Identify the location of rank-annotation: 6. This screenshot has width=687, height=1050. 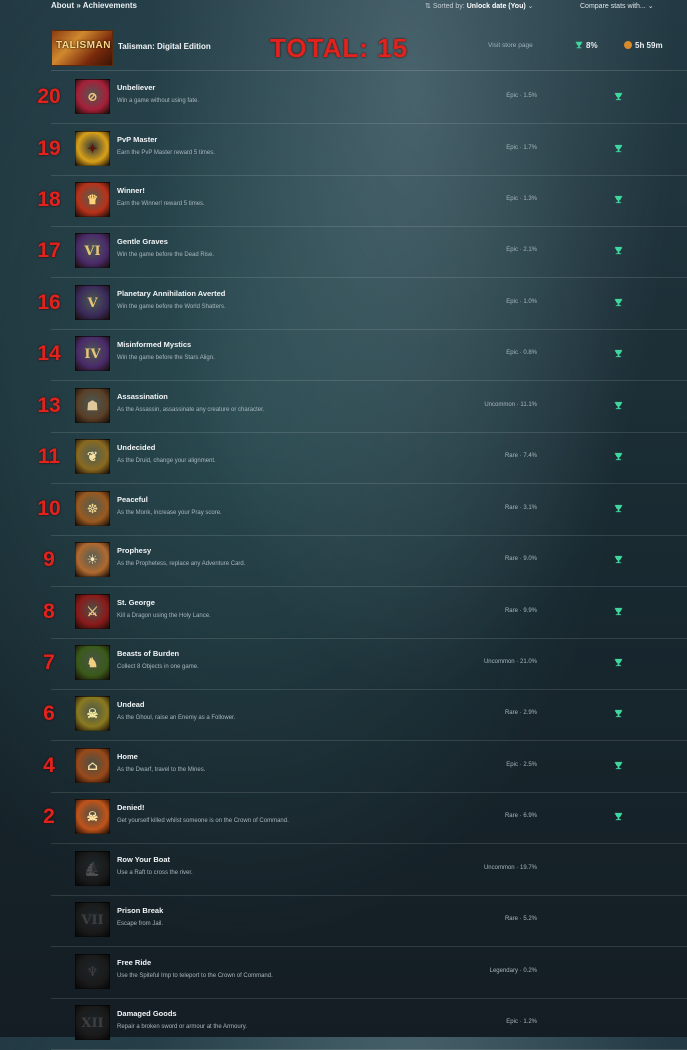
(49, 714).